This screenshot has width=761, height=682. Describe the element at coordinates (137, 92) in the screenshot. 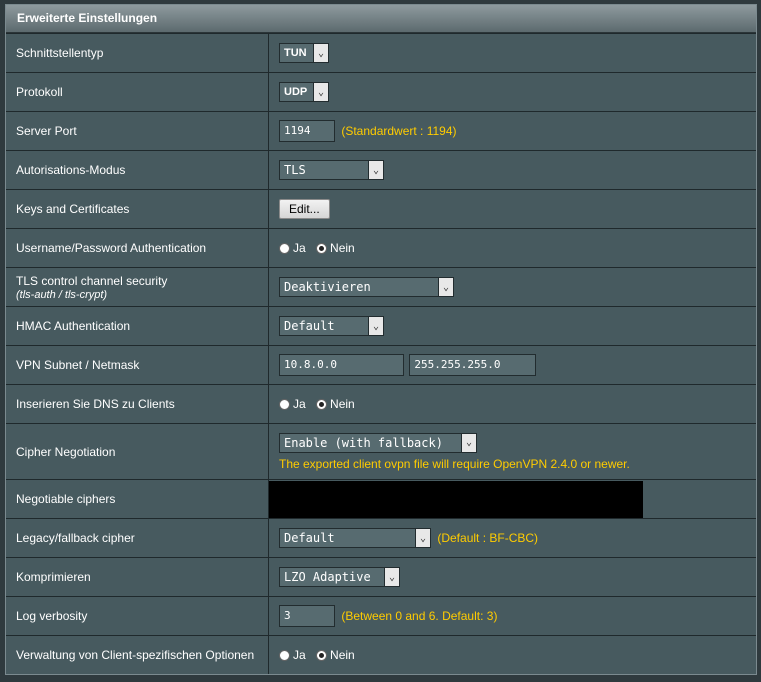

I see `protocol-label: Protokoll` at that location.